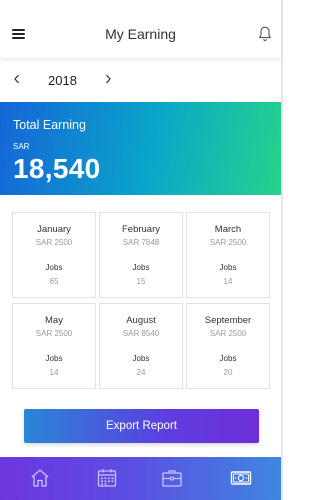  I want to click on export-report-button: Export Report, so click(141, 426).